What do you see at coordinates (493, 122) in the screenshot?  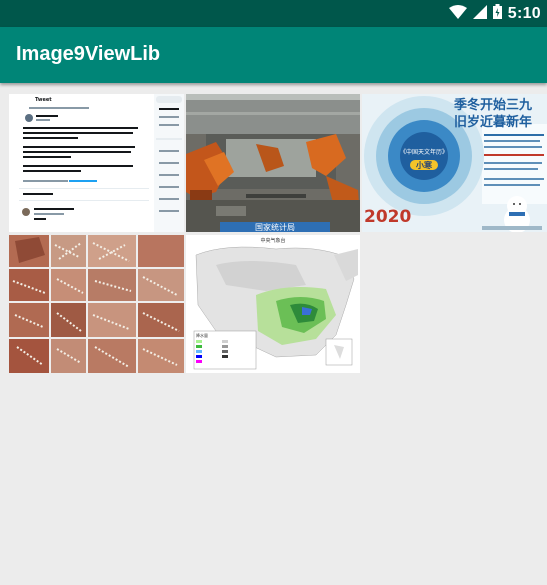 I see `poster-headline-2: 旧岁近暮新年` at bounding box center [493, 122].